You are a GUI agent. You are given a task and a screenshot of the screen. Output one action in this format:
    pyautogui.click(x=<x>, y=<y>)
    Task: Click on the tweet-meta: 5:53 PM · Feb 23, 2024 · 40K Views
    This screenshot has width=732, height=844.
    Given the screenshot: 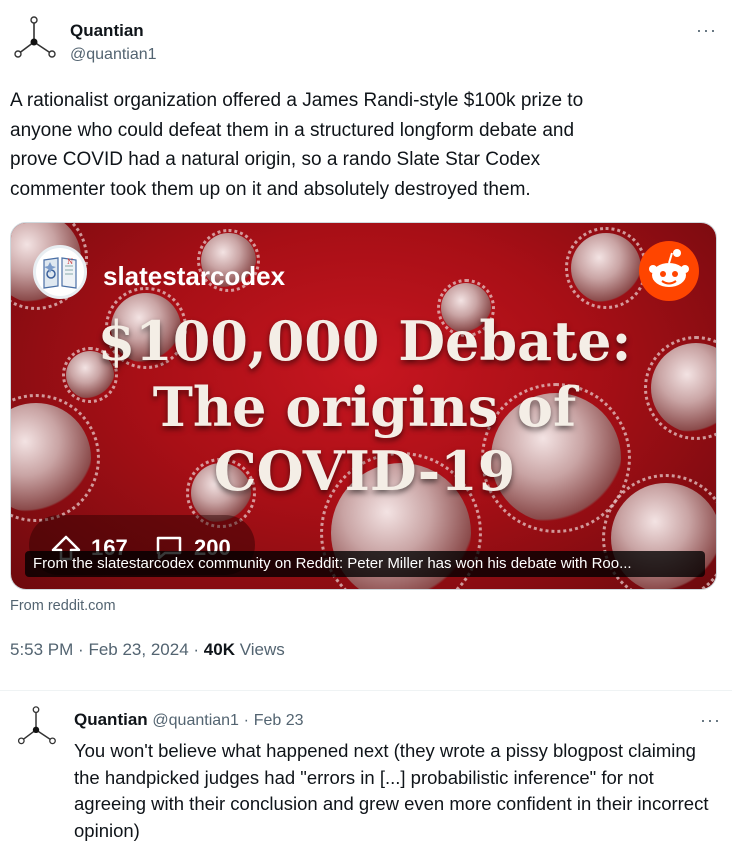 What is the action you would take?
    pyautogui.click(x=147, y=650)
    